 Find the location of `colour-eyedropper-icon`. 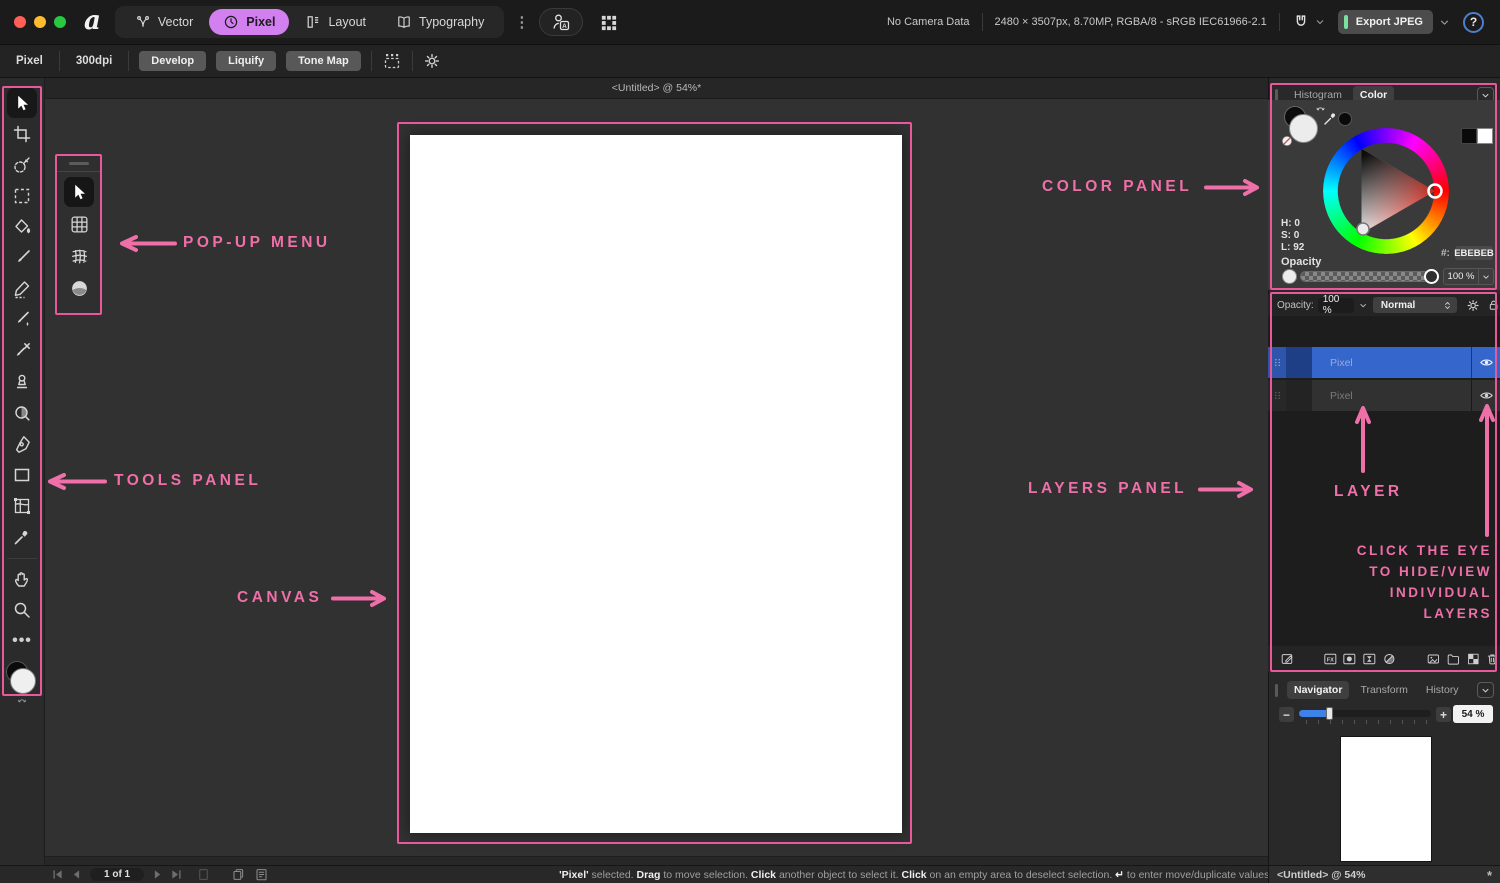

colour-eyedropper-icon is located at coordinates (1330, 118).